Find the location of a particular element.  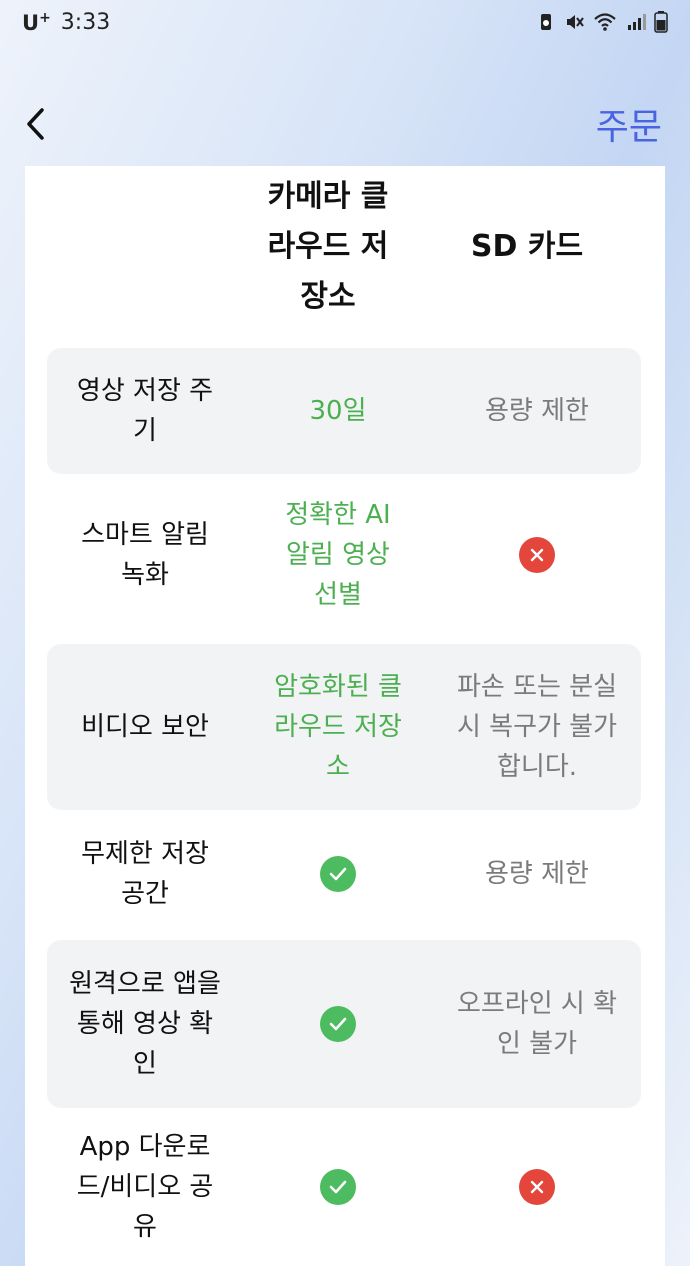

battery-icon is located at coordinates (661, 22).